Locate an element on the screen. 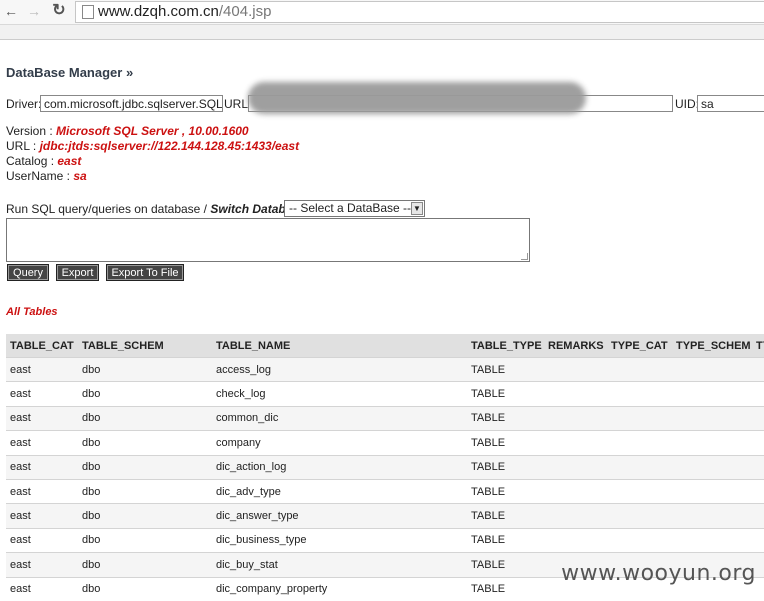 The image size is (764, 601). table-cell: dic_action_log is located at coordinates (339, 467).